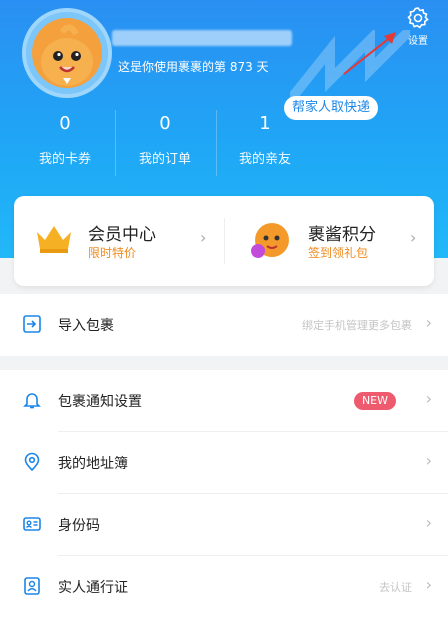 The height and width of the screenshot is (618, 448). I want to click on import-icon, so click(32, 324).